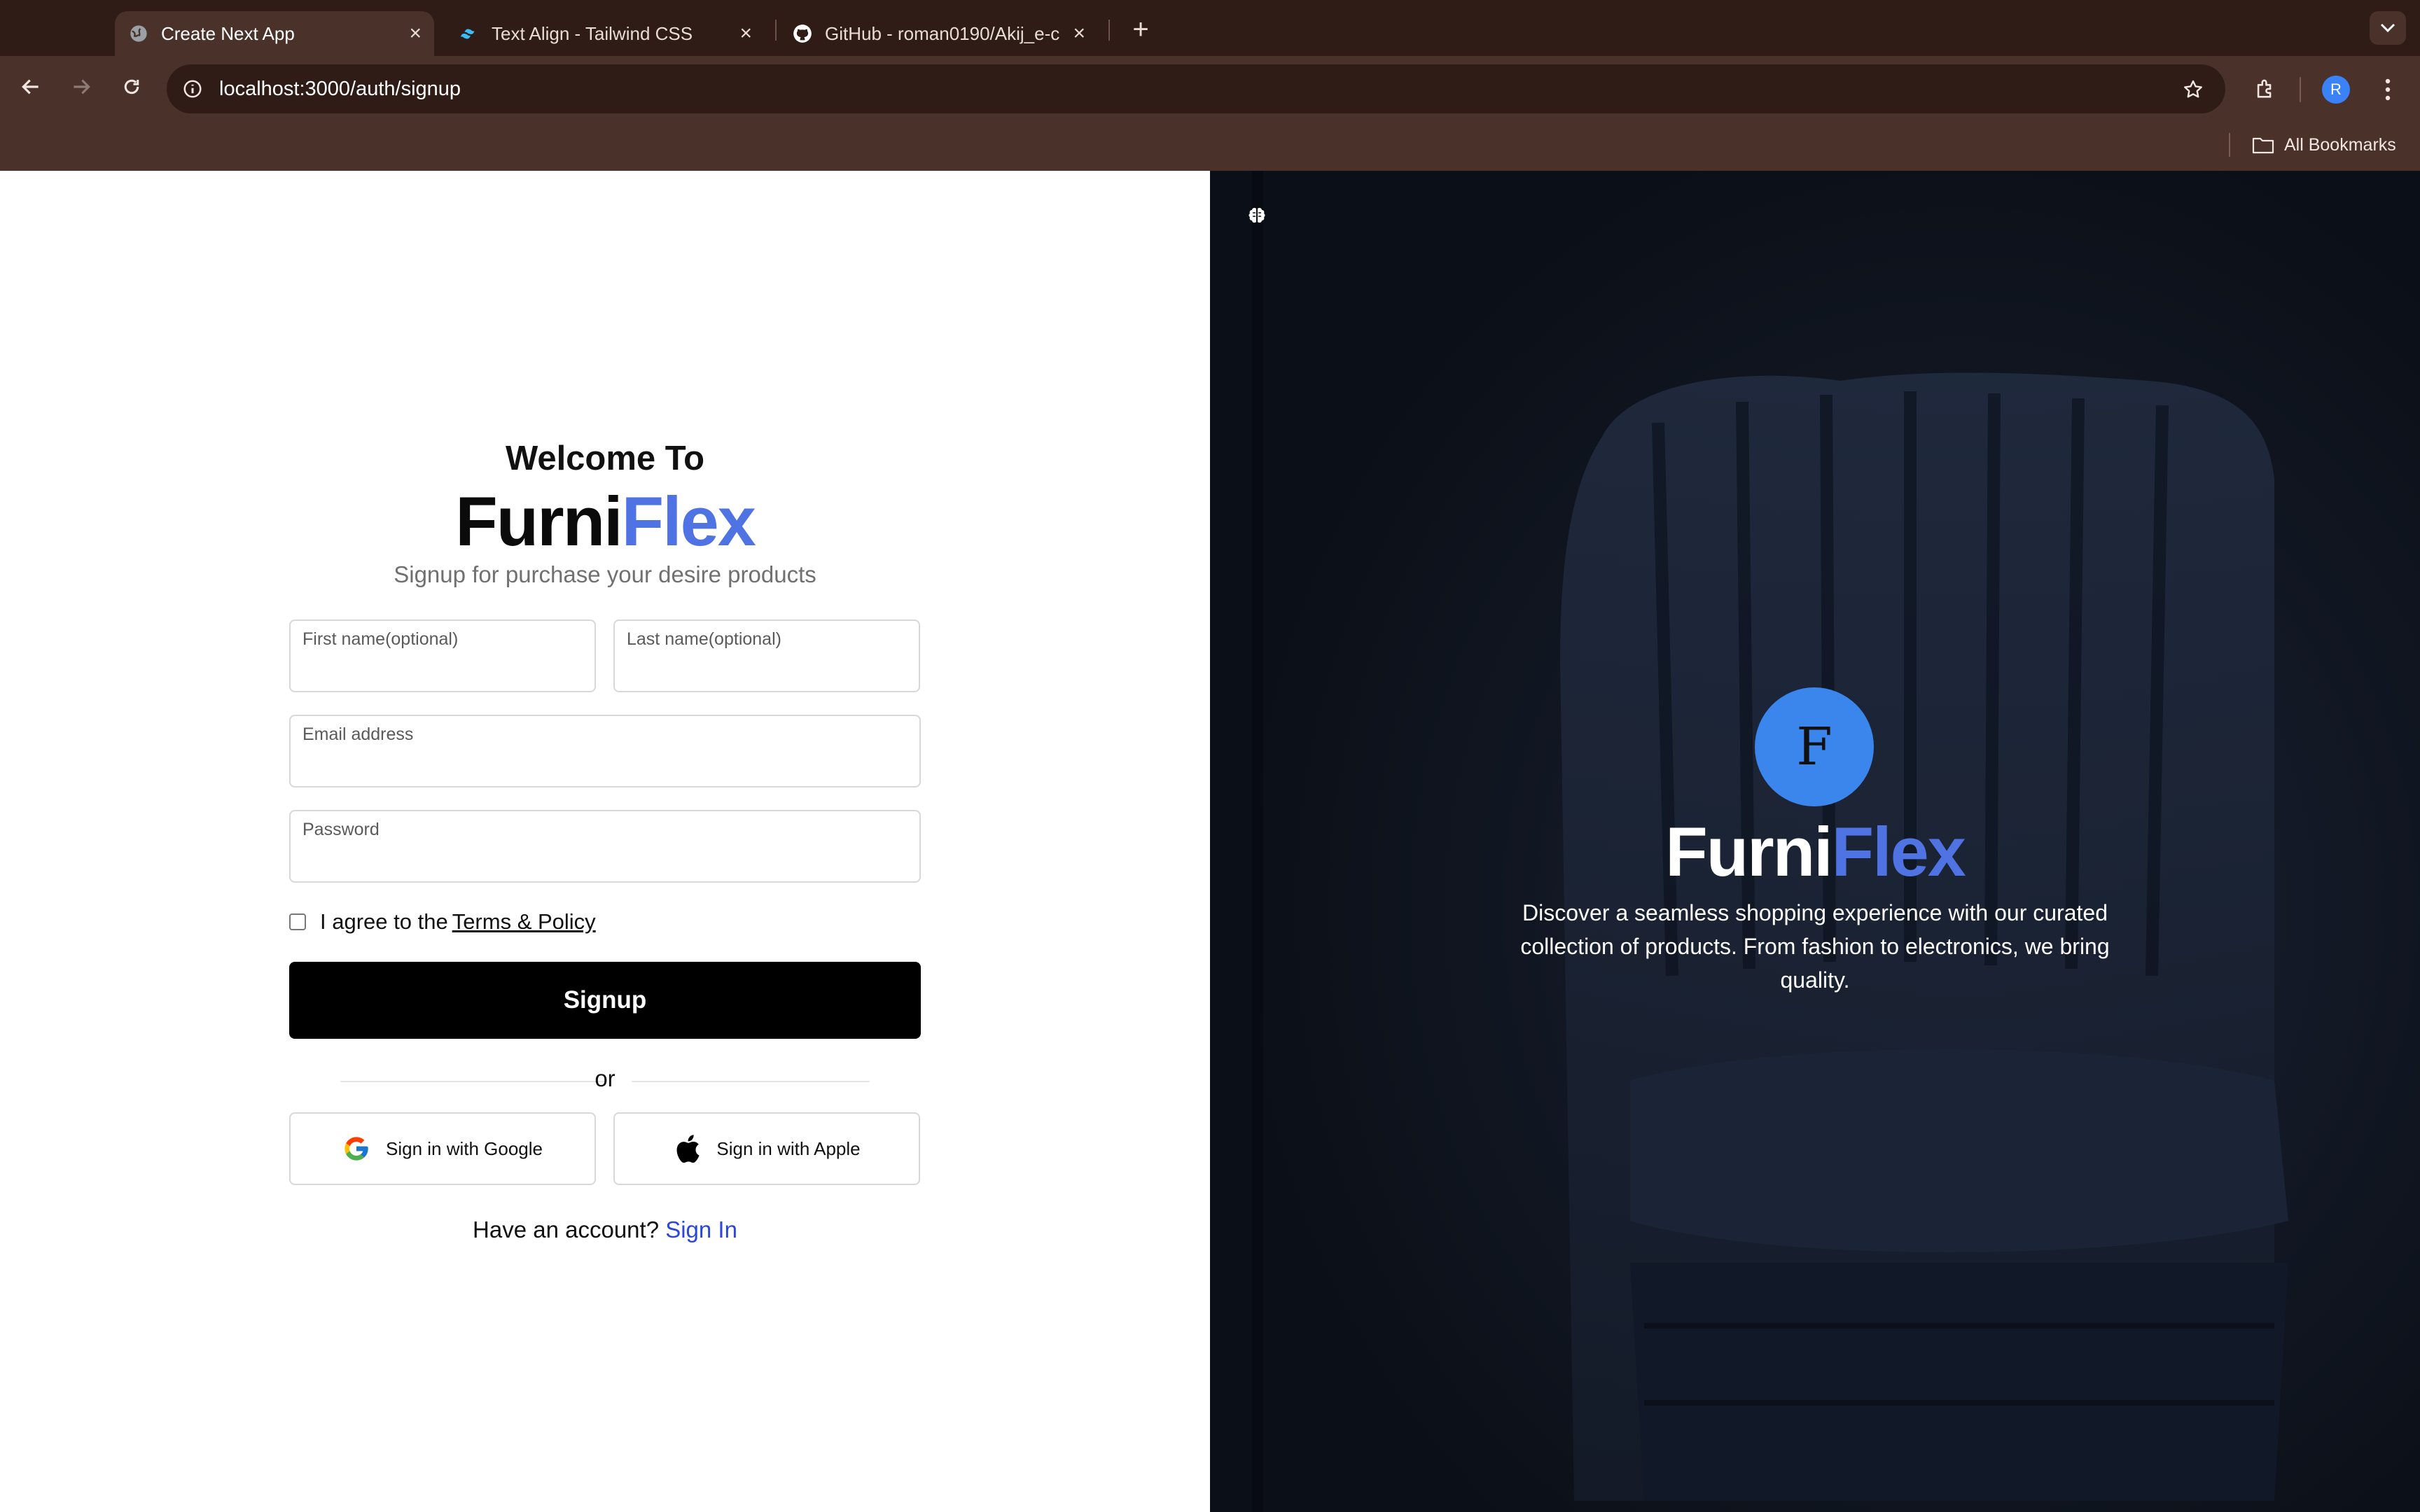 The image size is (2420, 1512). I want to click on address-bar, so click(1196, 88).